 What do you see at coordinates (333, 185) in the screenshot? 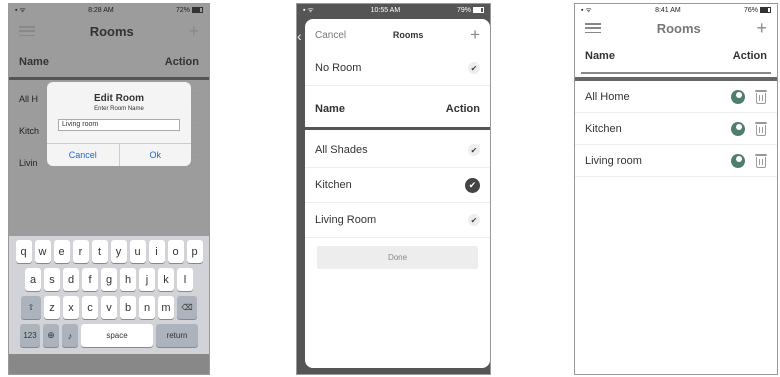
I see `option-label: Kitchen` at bounding box center [333, 185].